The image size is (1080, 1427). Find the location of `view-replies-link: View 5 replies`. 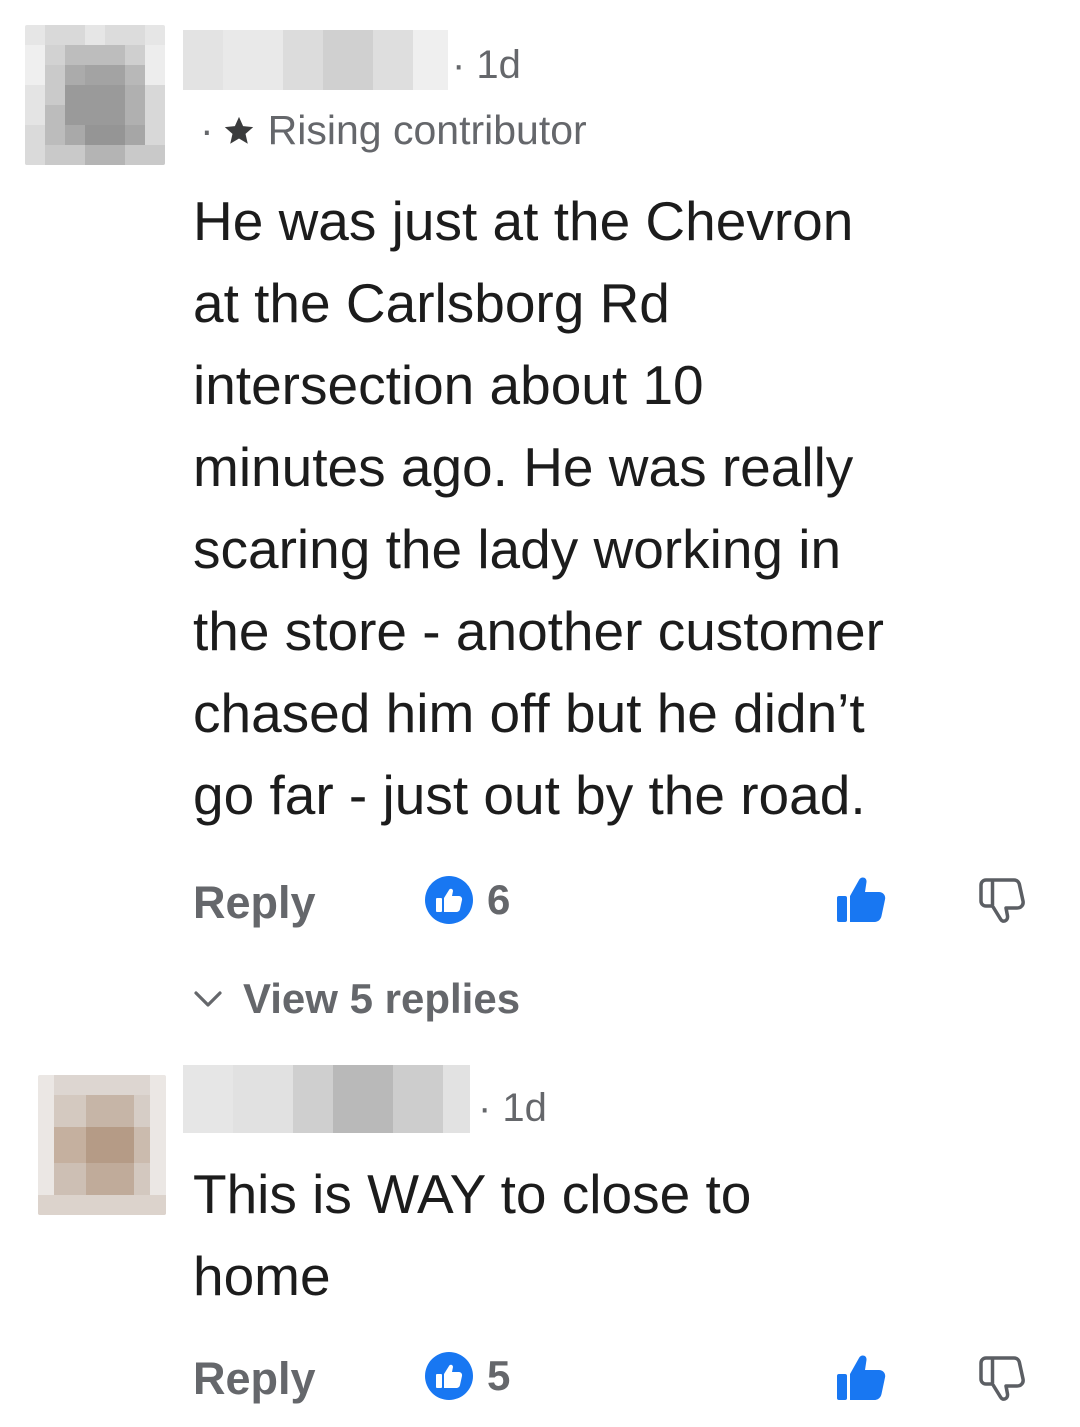

view-replies-link: View 5 replies is located at coordinates (356, 999).